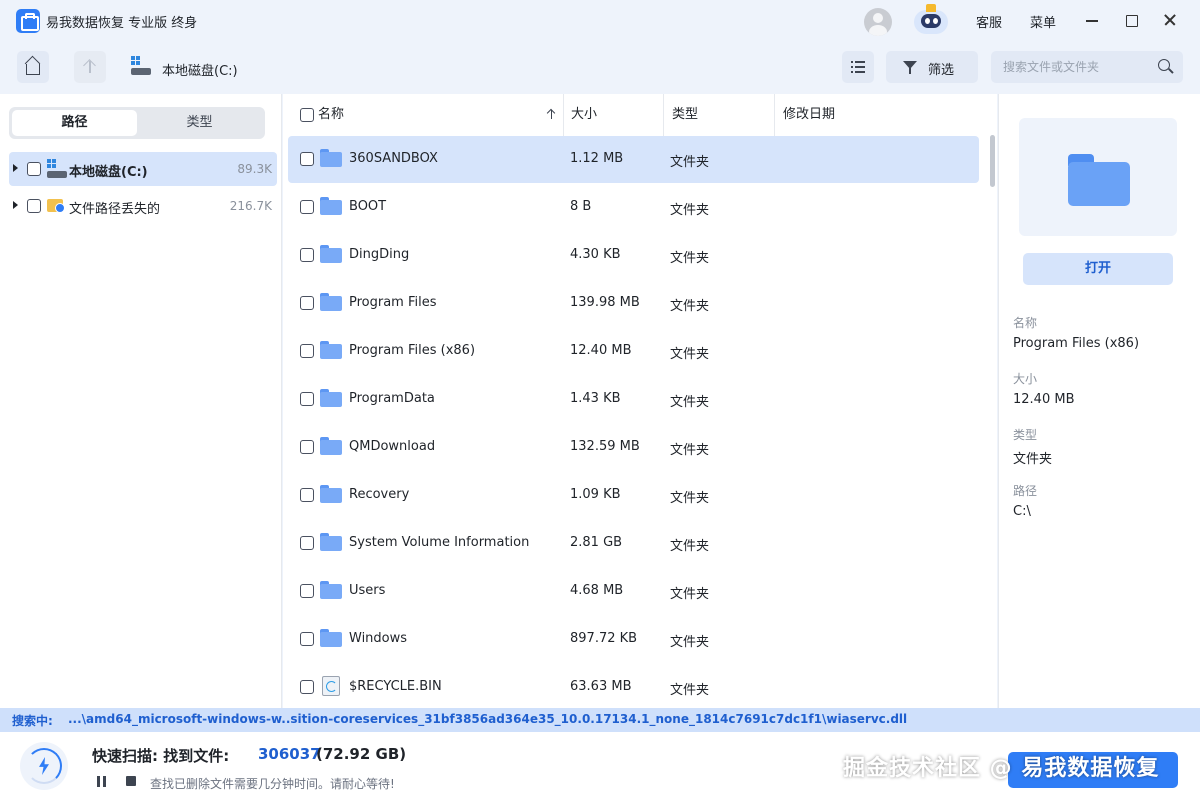 This screenshot has width=1200, height=802. What do you see at coordinates (992, 161) in the screenshot?
I see `scrollbar` at bounding box center [992, 161].